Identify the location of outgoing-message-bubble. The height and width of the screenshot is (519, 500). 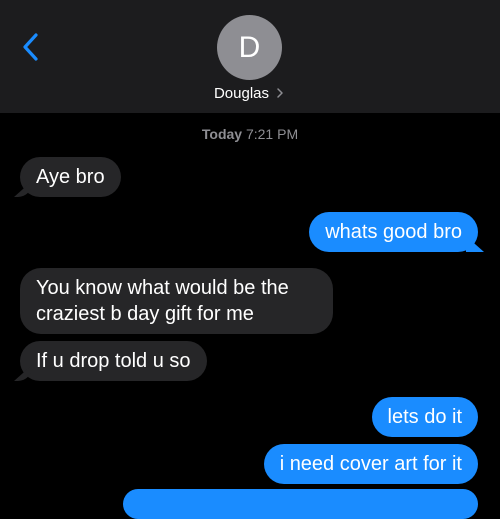
(300, 504).